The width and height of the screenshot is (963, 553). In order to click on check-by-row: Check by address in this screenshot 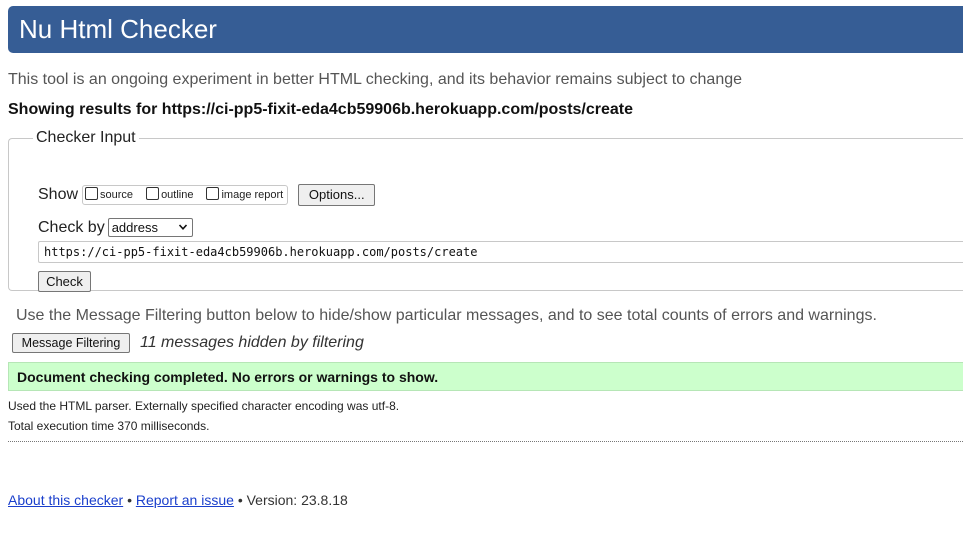, I will do `click(115, 227)`.